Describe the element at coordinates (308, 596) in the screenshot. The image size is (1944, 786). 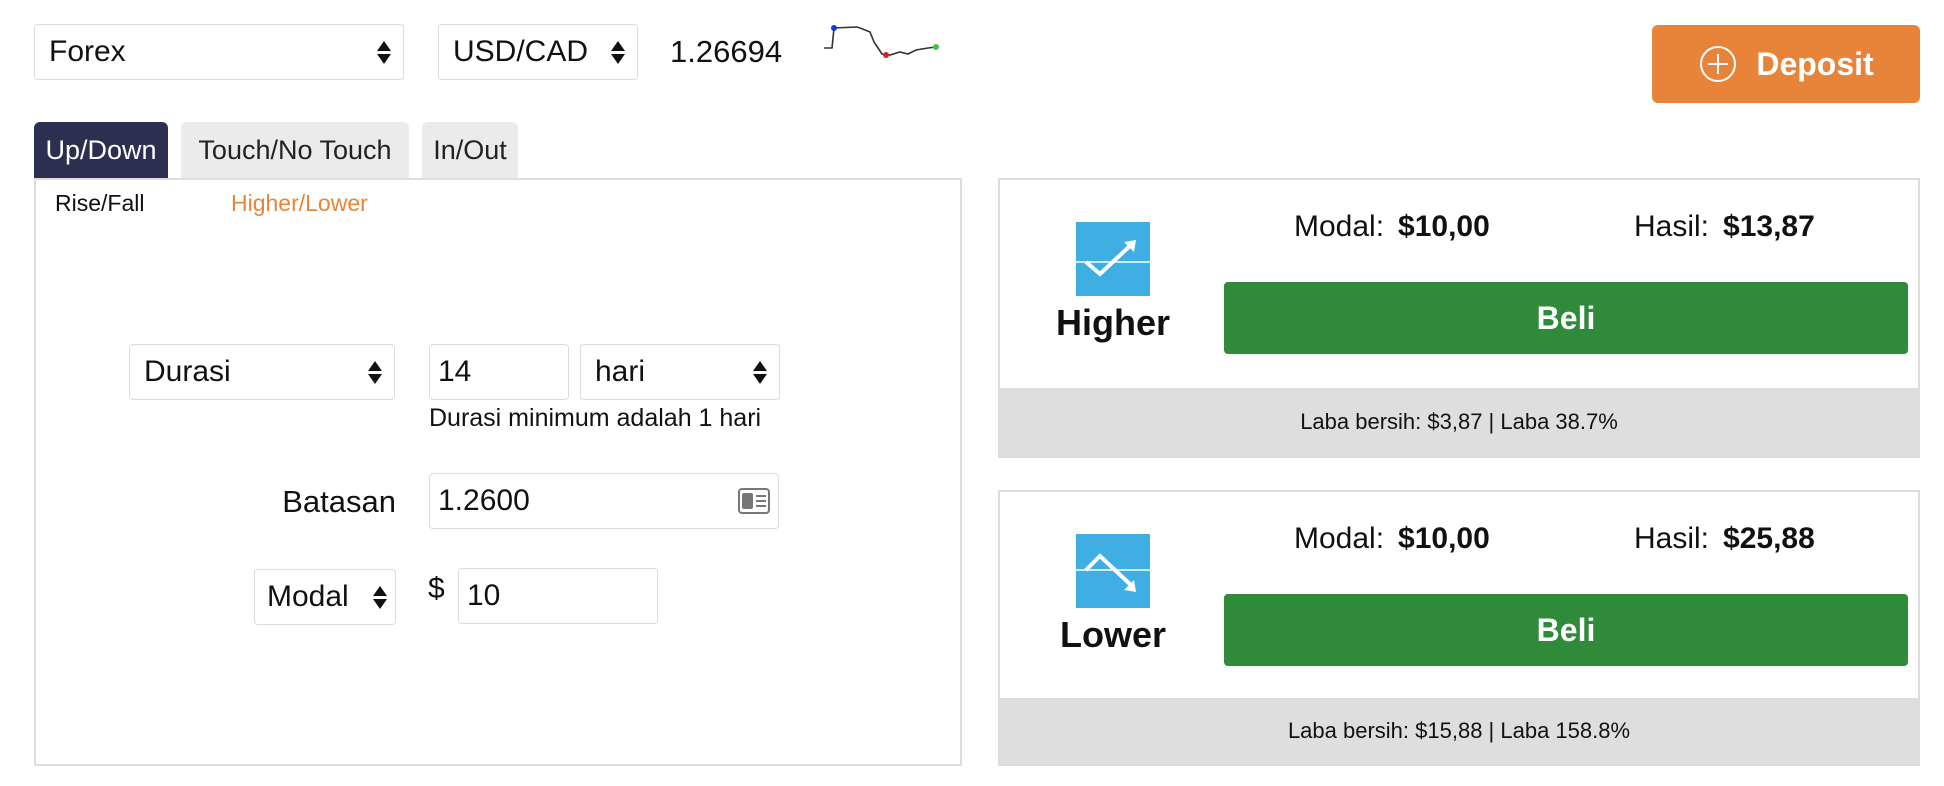
I see `stake-type-value: Modal` at that location.